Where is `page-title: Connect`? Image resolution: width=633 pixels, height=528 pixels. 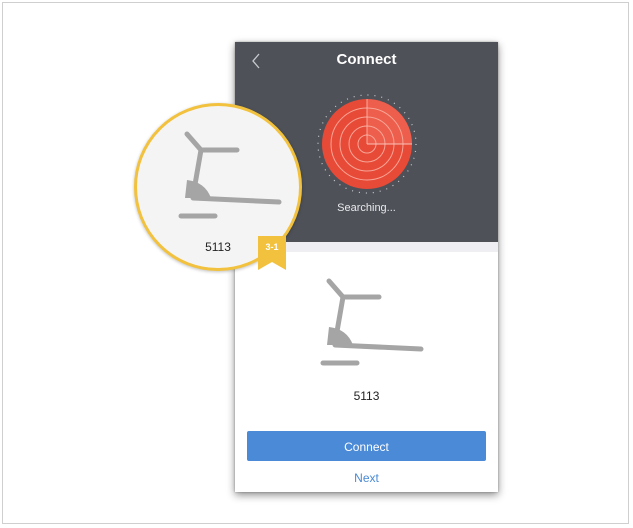 page-title: Connect is located at coordinates (366, 59).